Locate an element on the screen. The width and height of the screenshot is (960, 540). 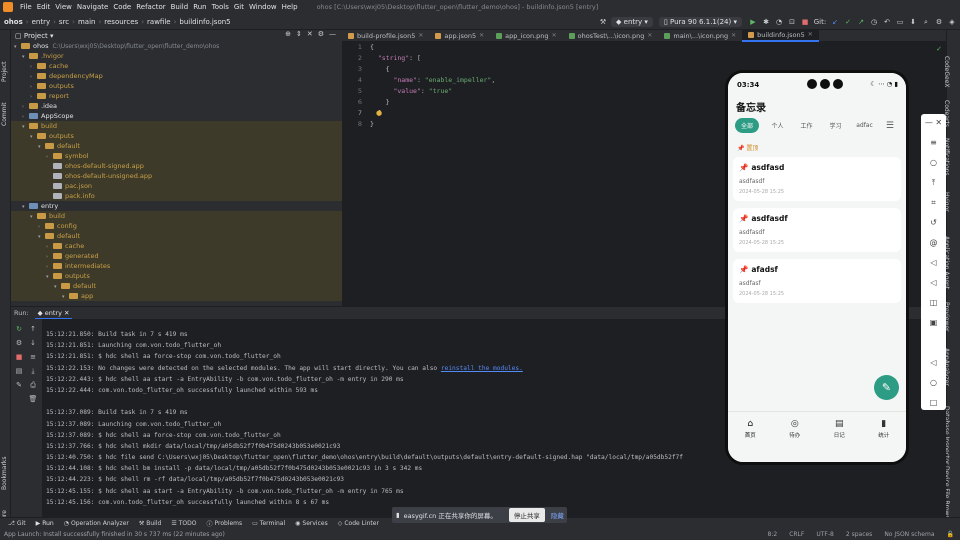
menu-item-window: Window is located at coordinates (263, 7).